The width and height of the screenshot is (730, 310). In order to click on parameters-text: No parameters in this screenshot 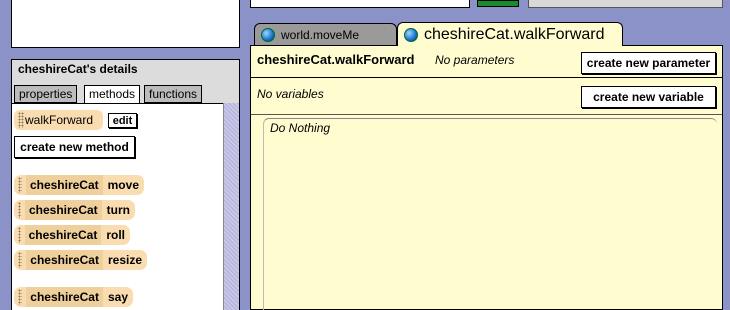, I will do `click(475, 60)`.